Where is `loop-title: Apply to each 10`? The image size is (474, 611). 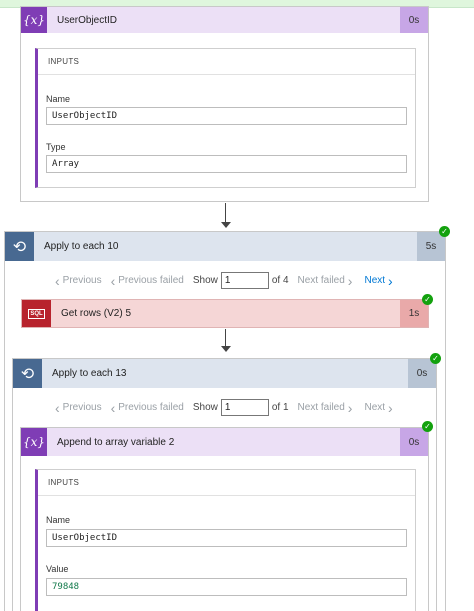 loop-title: Apply to each 10 is located at coordinates (81, 246).